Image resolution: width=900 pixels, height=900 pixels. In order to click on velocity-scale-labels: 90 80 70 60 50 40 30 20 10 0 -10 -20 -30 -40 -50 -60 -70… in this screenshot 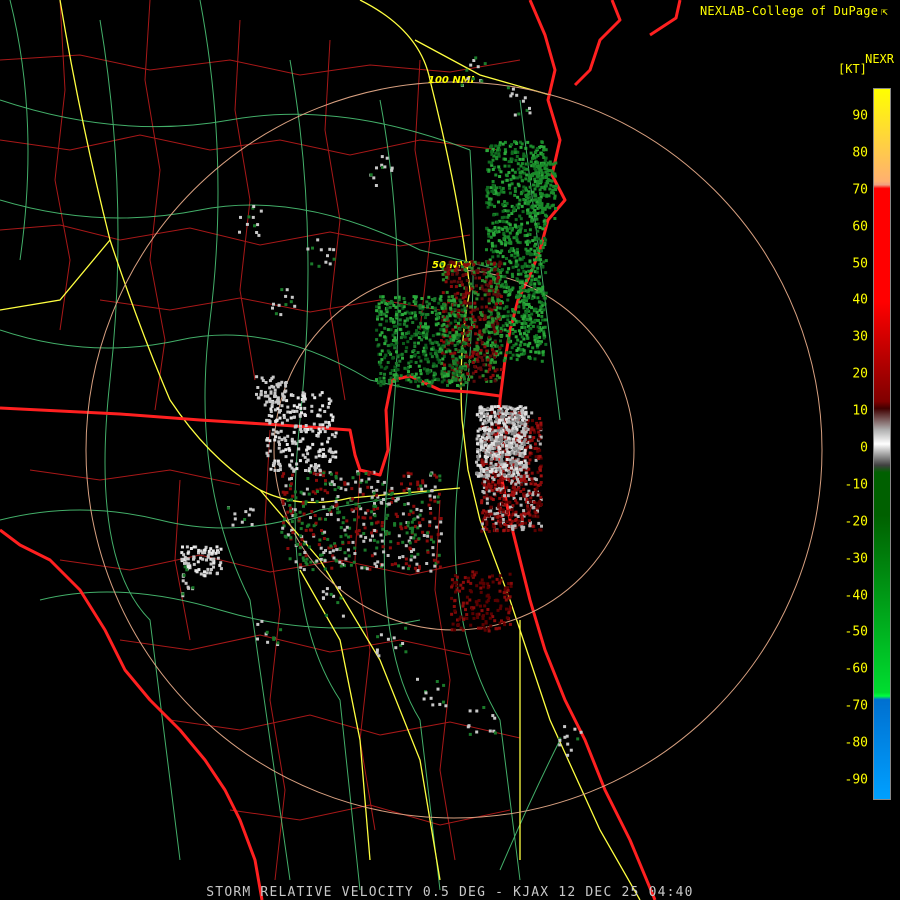, I will do `click(848, 444)`.